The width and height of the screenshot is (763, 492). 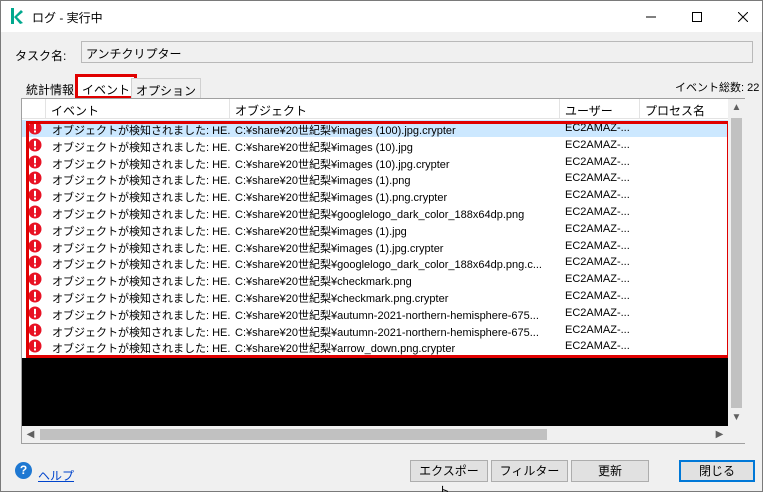 I want to click on tab-events: イベント, so click(x=106, y=86).